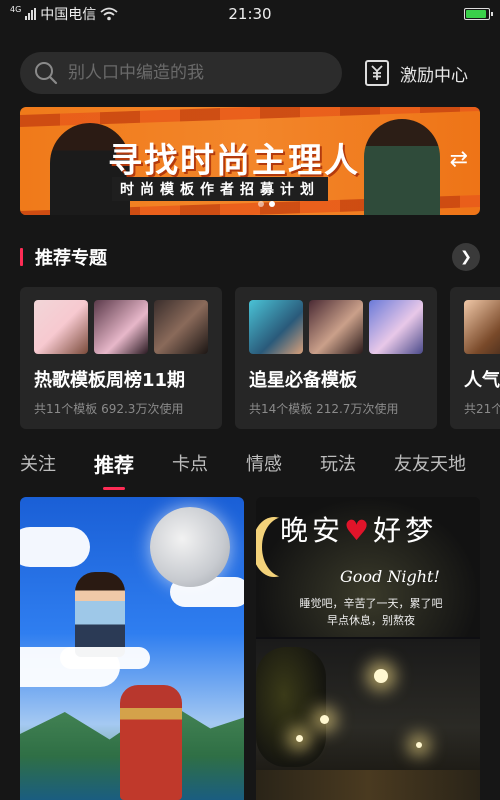 The height and width of the screenshot is (800, 500). I want to click on carrier-name: 中国电信, so click(68, 15).